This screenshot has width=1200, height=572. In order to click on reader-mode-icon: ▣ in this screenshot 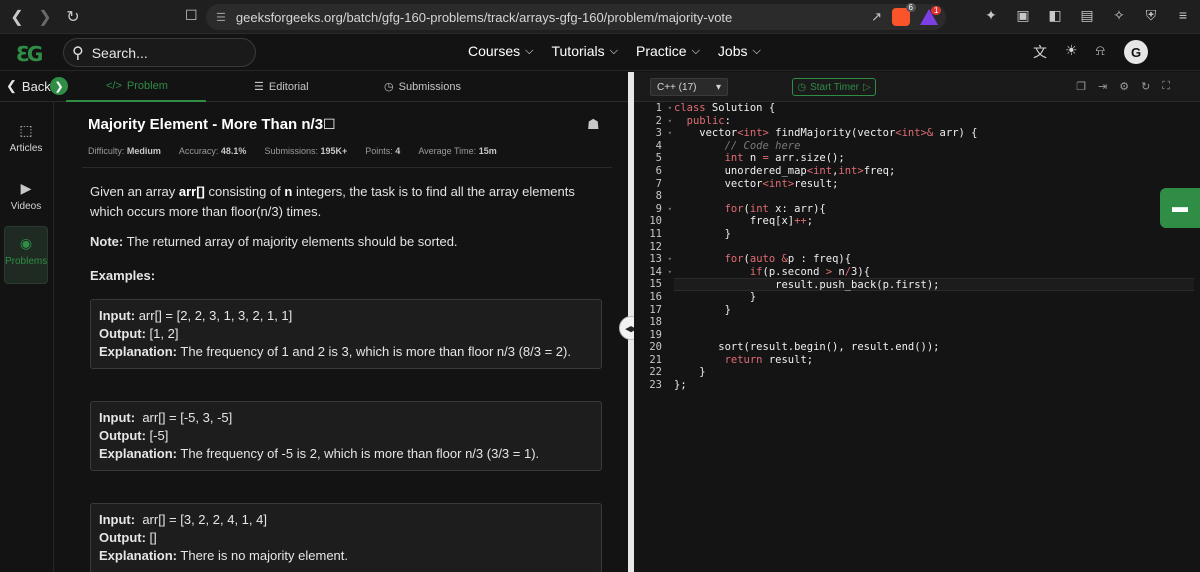, I will do `click(1023, 15)`.